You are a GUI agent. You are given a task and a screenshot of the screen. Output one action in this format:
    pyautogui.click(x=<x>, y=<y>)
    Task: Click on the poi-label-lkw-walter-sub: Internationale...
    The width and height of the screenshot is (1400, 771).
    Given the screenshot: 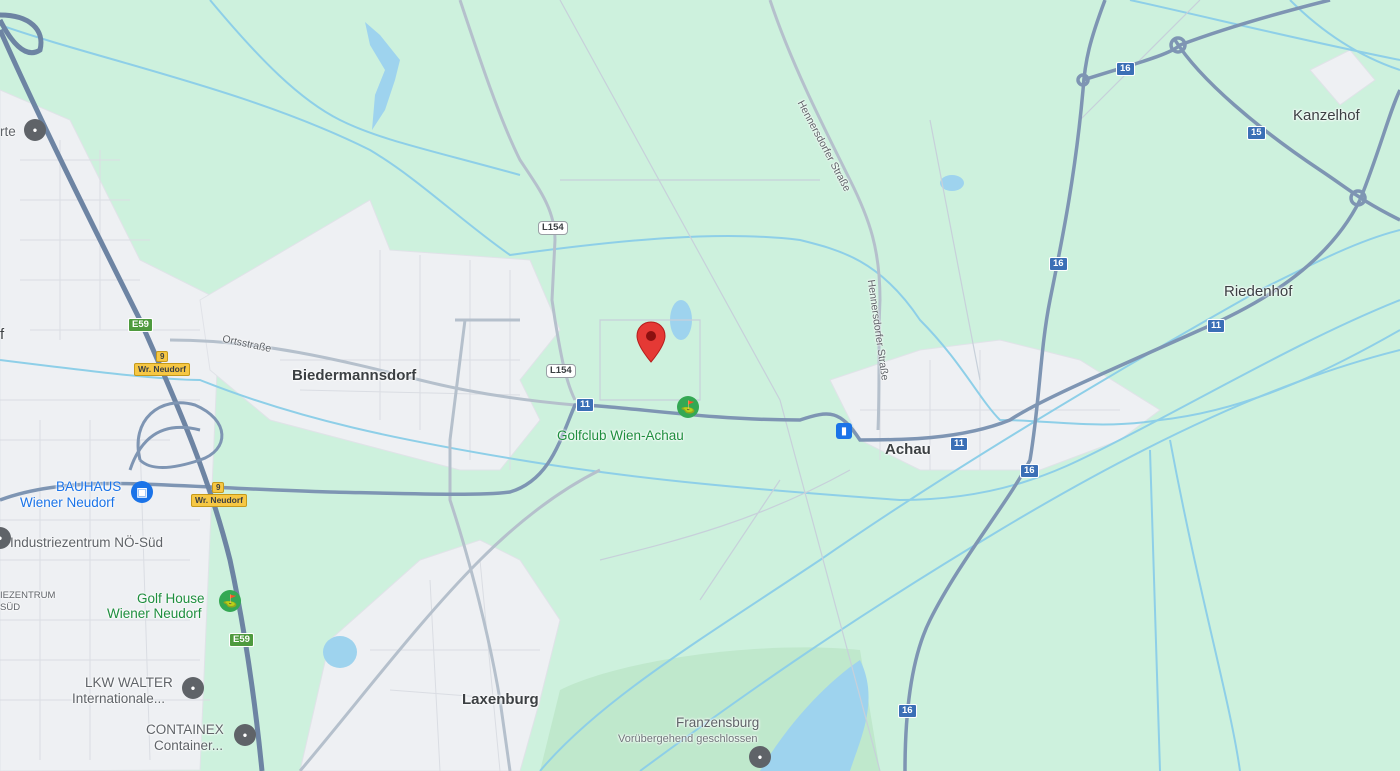 What is the action you would take?
    pyautogui.click(x=118, y=699)
    